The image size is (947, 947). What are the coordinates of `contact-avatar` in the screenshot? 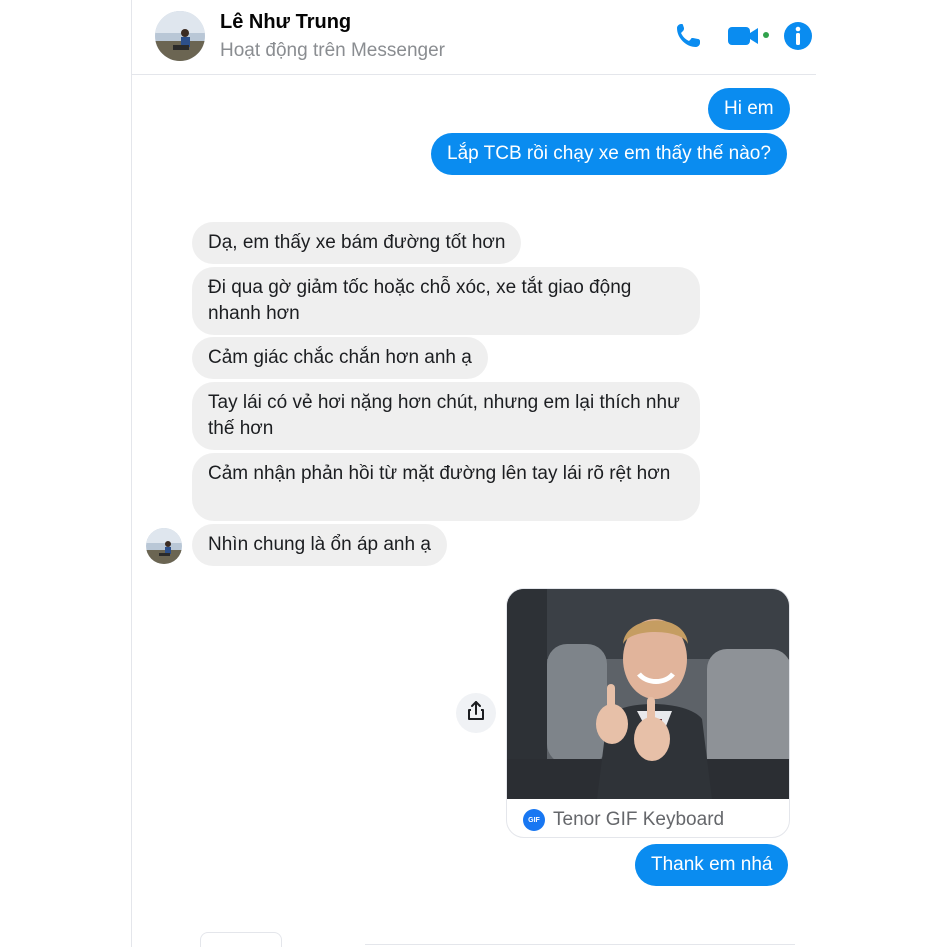 It's located at (180, 36).